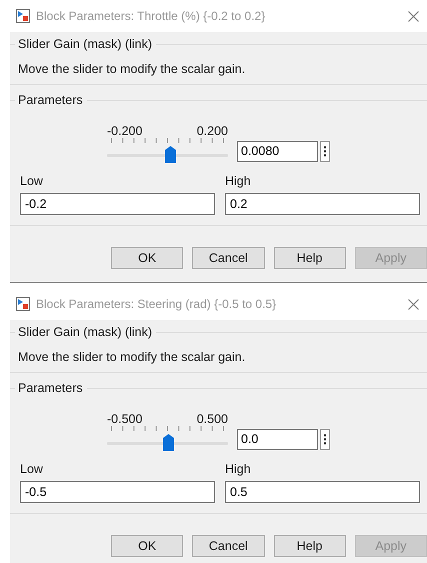 This screenshot has width=427, height=563. I want to click on window-title: Block Parameters: Throttle (%) {-0.2 to 0.2}, so click(151, 16).